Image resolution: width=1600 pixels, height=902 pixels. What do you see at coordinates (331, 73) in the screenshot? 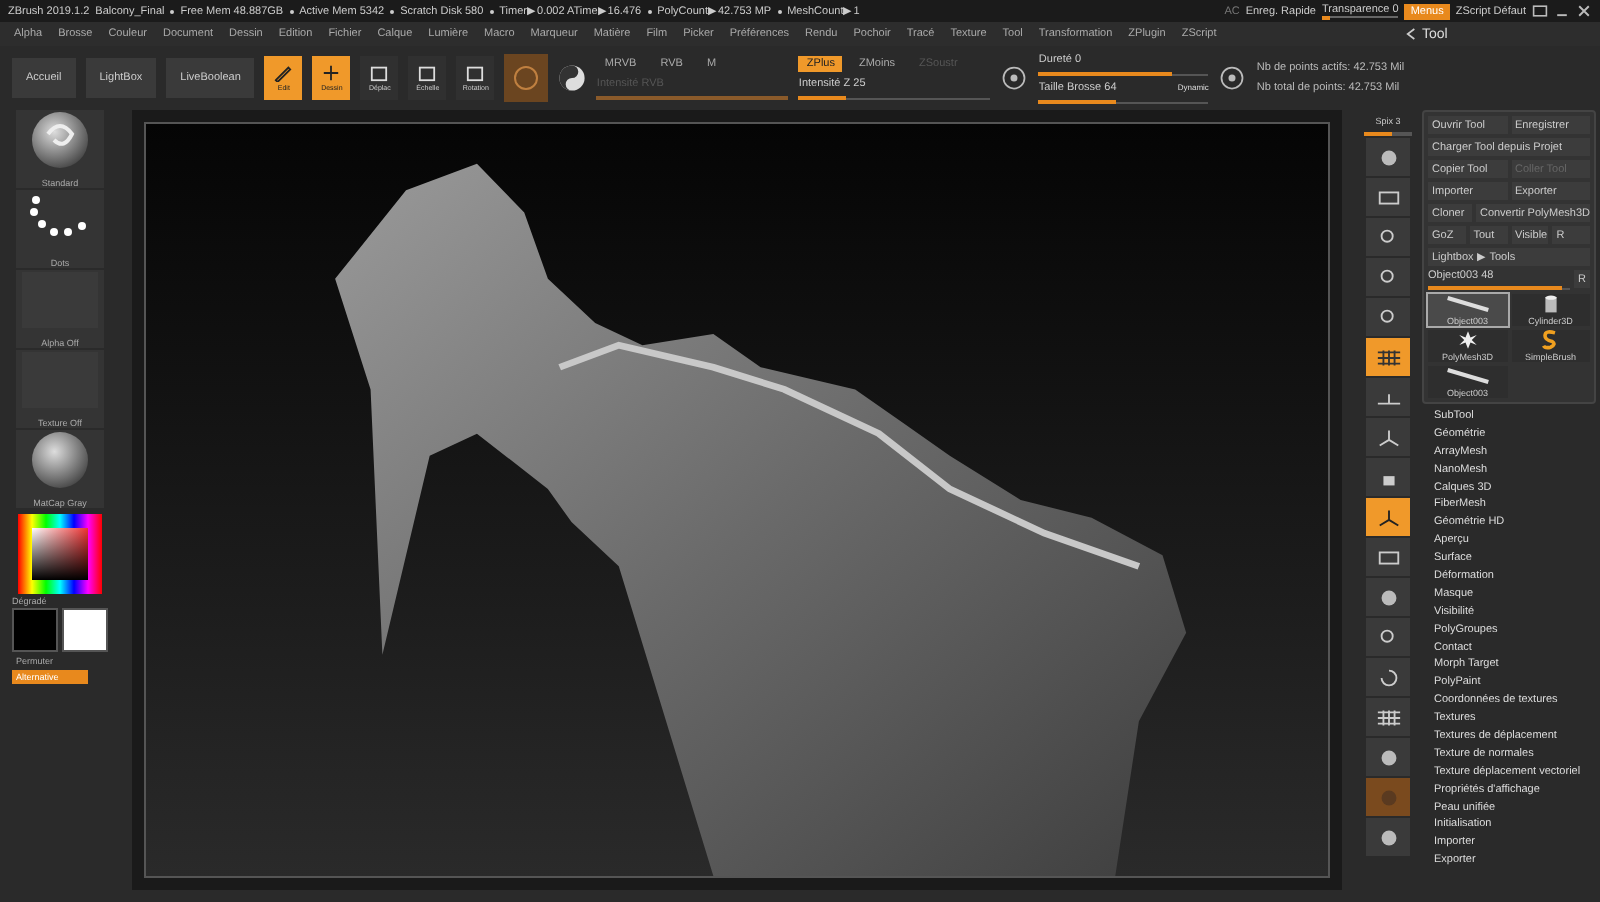
I see `cross-icon` at bounding box center [331, 73].